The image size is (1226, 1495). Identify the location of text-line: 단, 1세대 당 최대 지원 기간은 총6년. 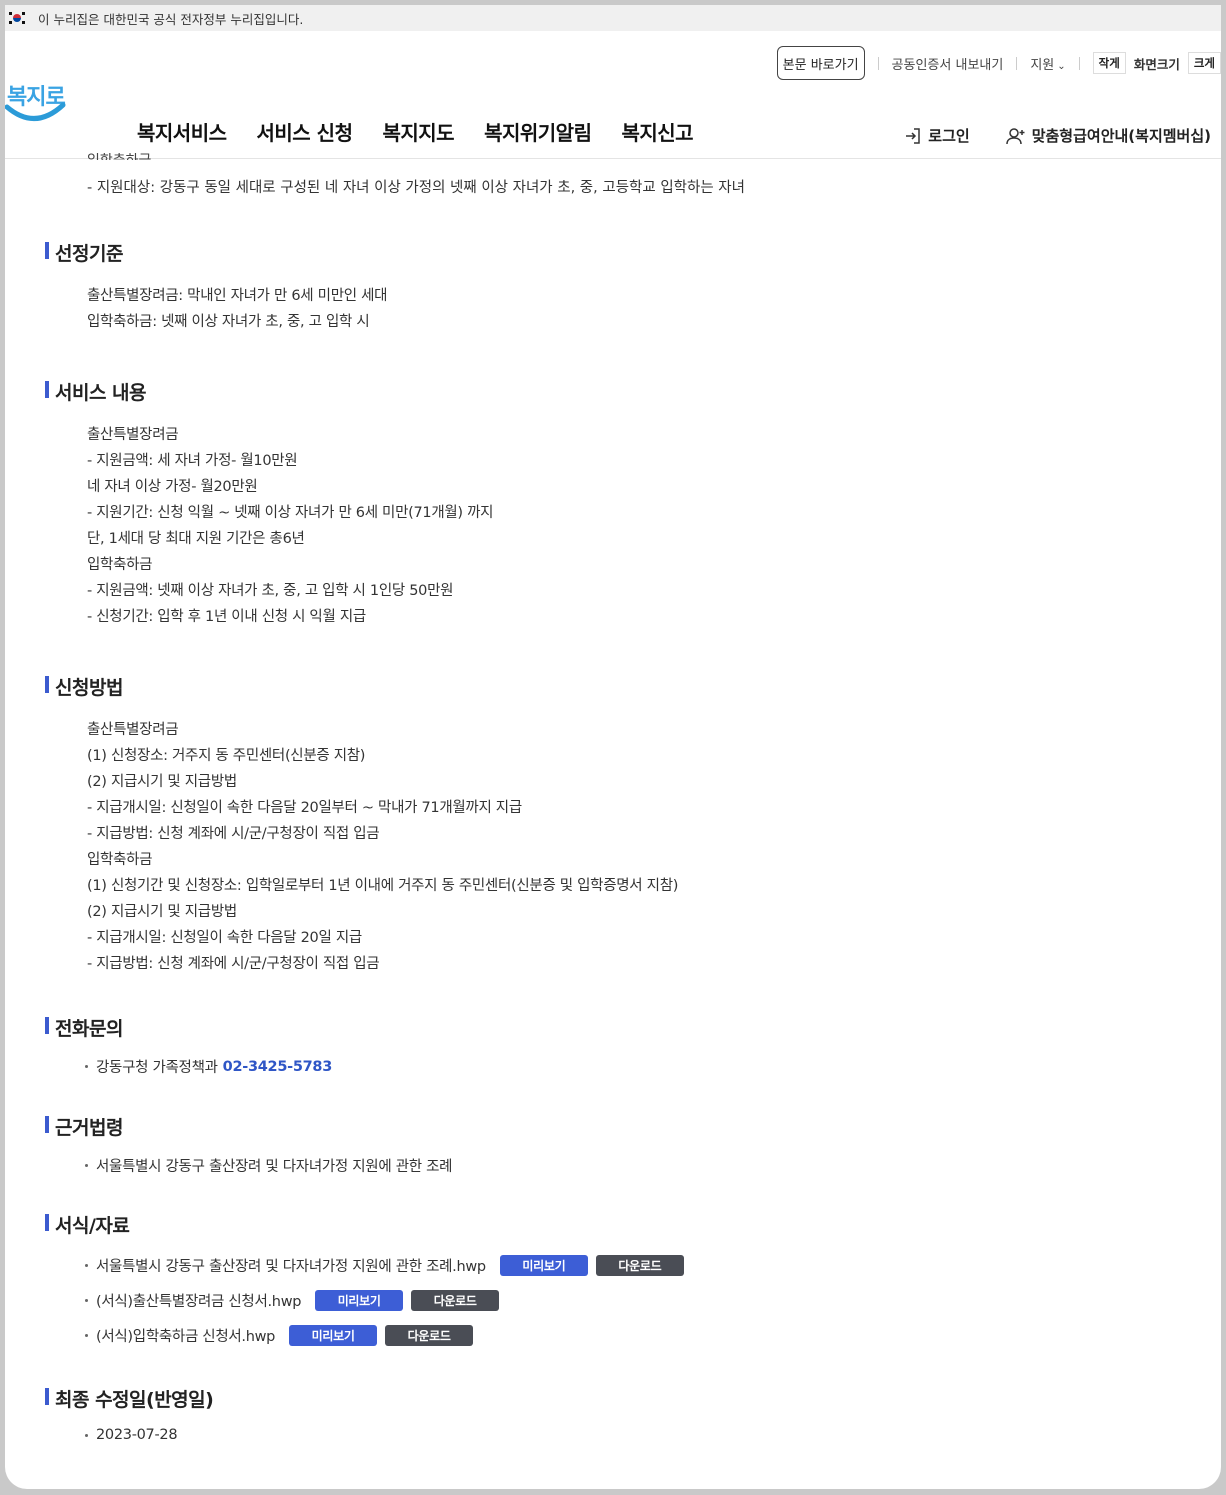
(196, 539).